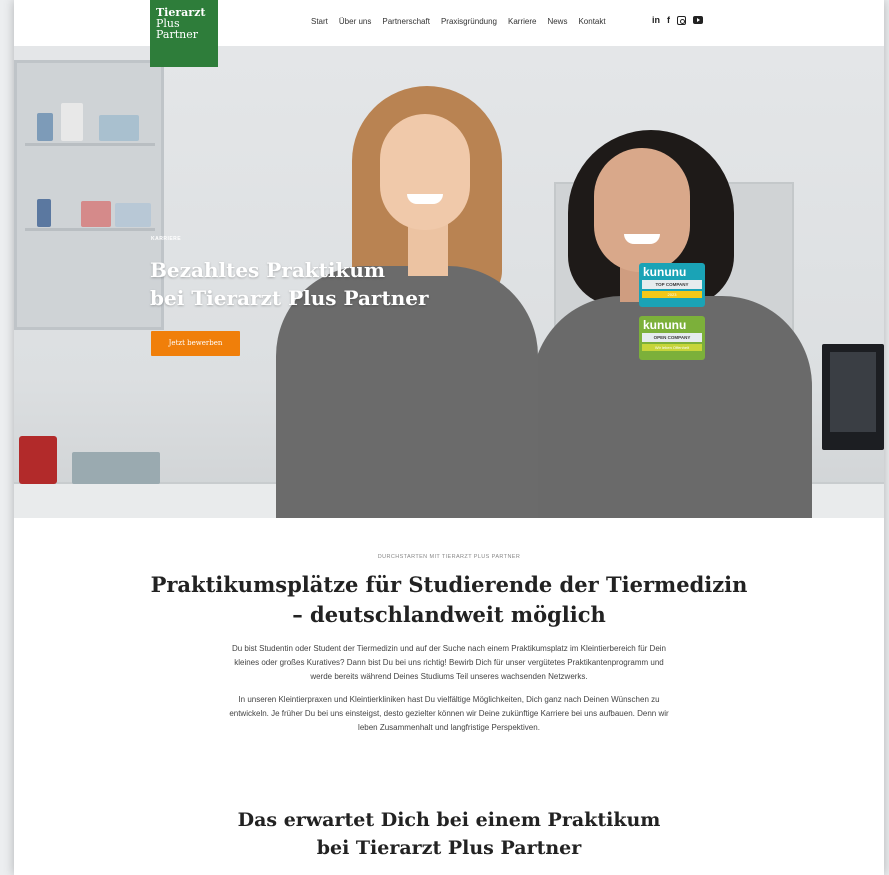 Image resolution: width=889 pixels, height=875 pixels. I want to click on nav-item-karriere: Karriere, so click(522, 21).